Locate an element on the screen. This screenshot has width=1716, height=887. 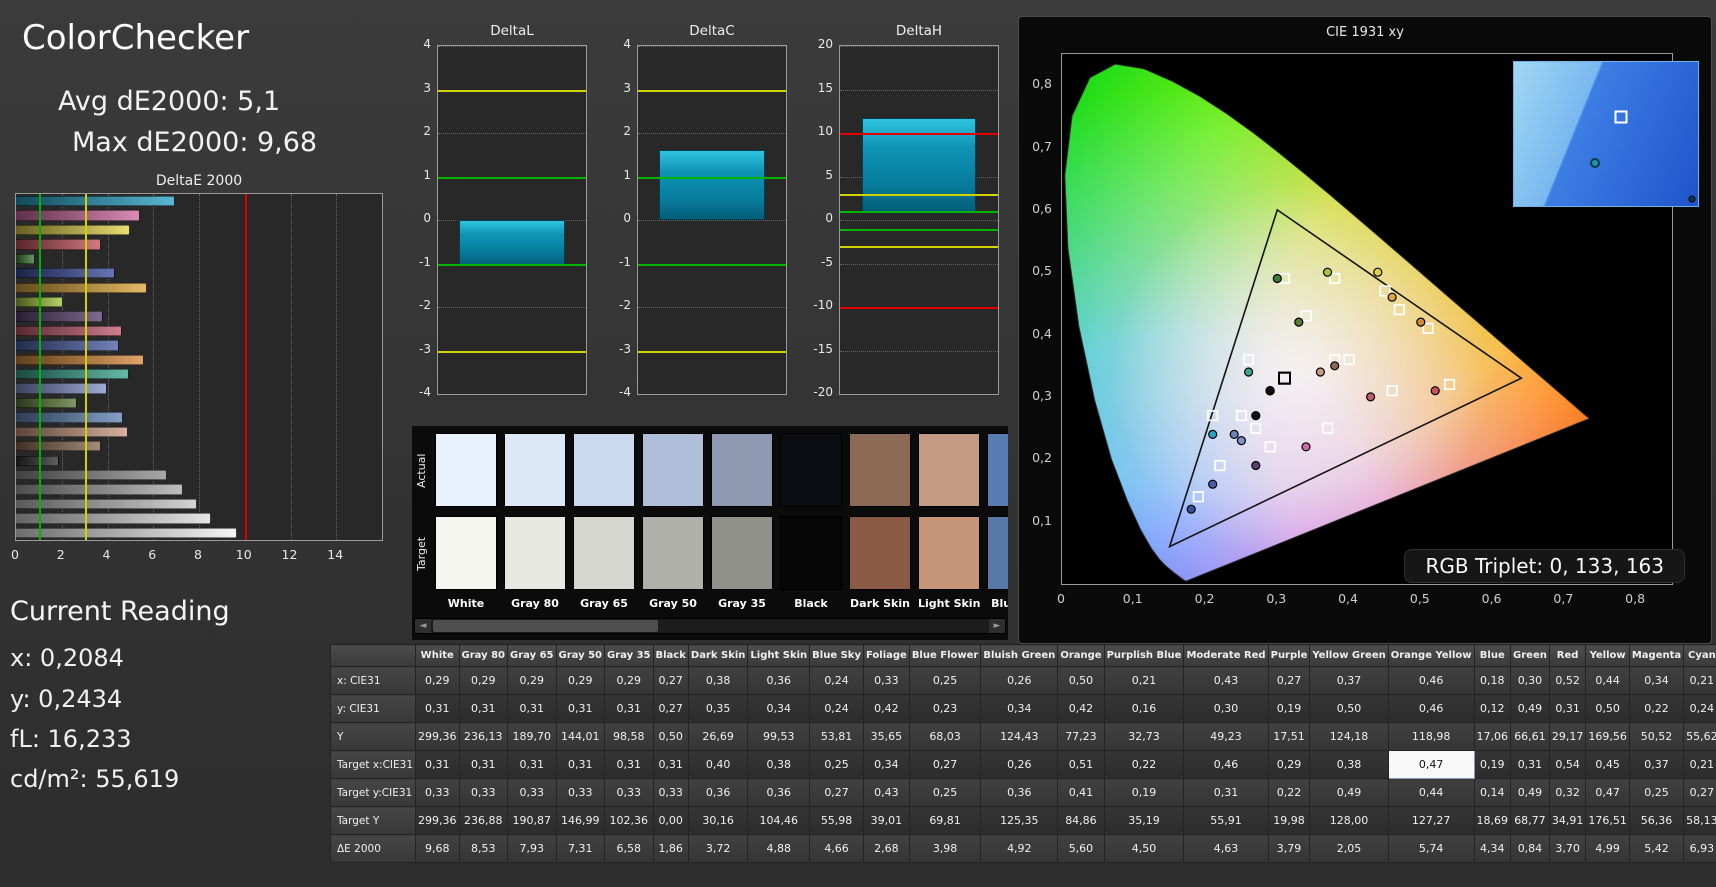
cell: 68,03 is located at coordinates (945, 736).